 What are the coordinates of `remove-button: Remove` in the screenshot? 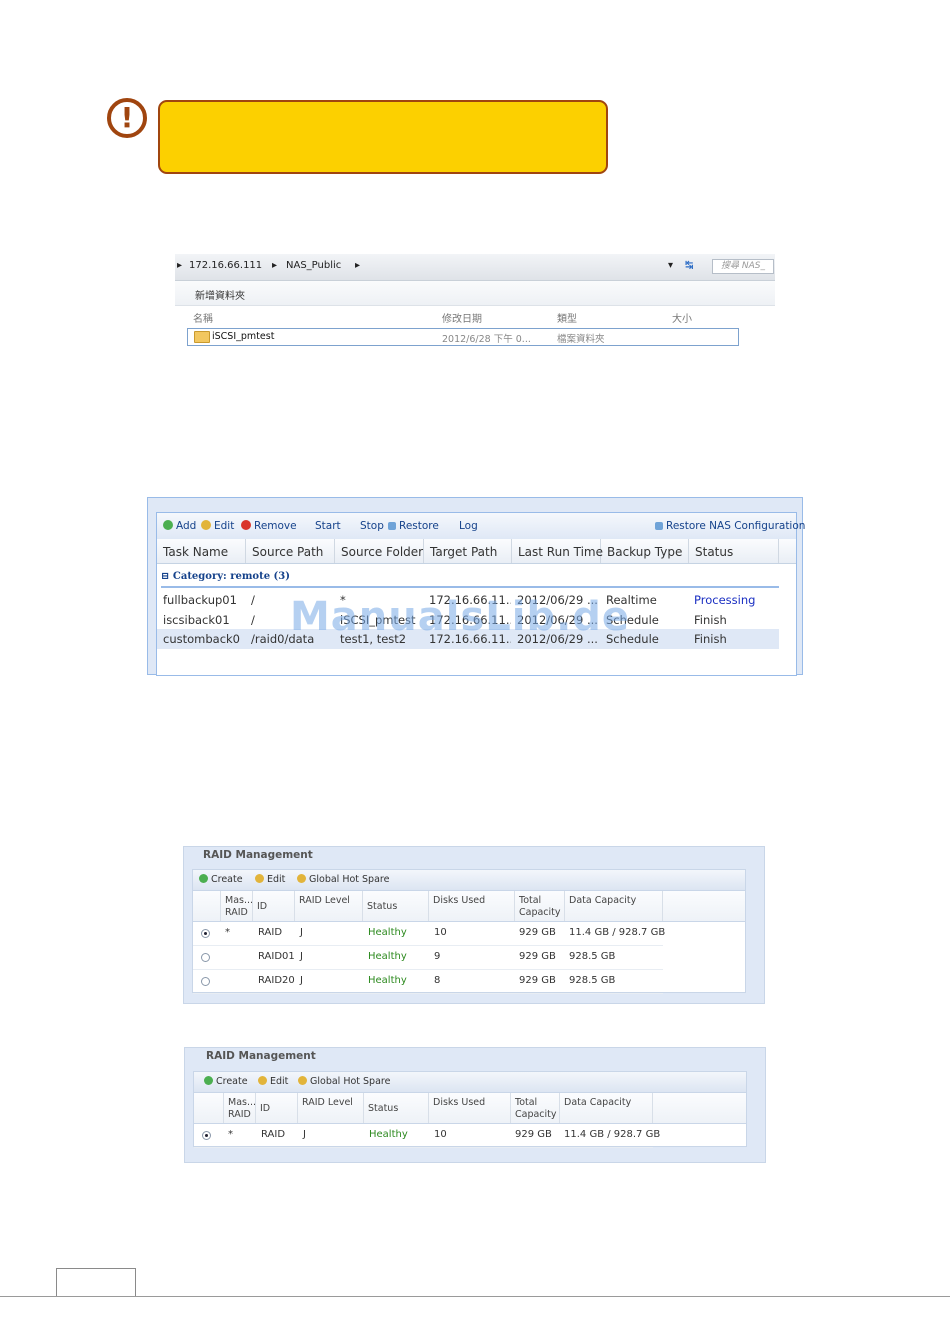 It's located at (269, 526).